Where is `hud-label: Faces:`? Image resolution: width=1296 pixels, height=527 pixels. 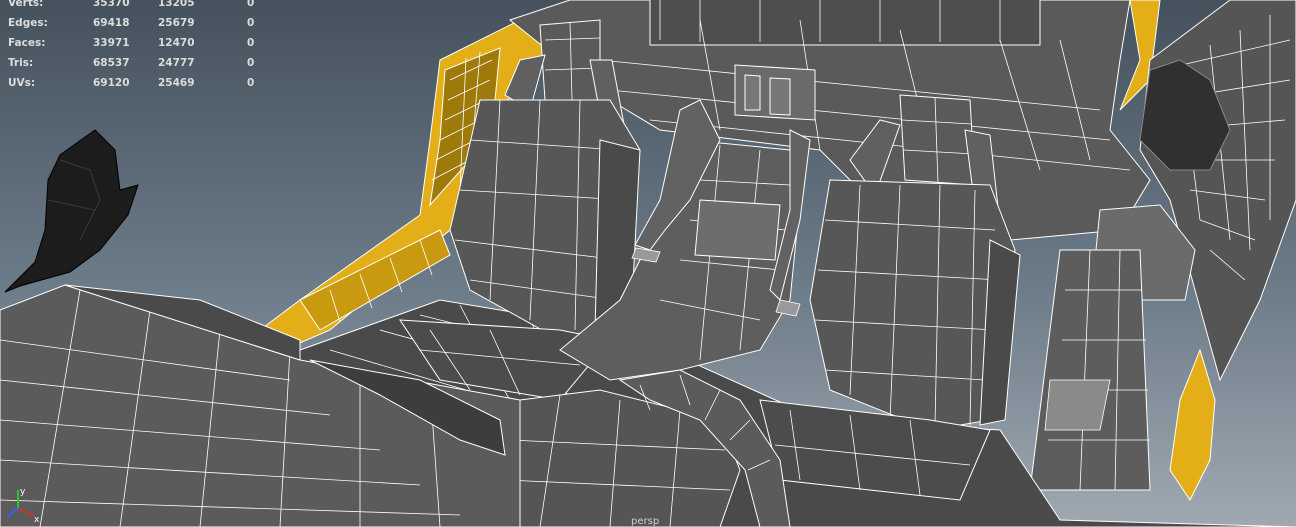 hud-label: Faces: is located at coordinates (27, 43).